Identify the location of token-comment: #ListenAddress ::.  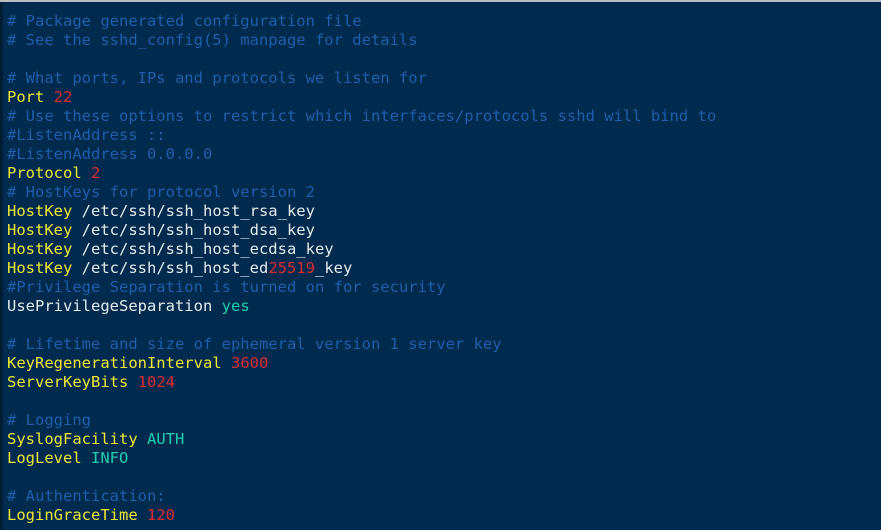
(86, 135).